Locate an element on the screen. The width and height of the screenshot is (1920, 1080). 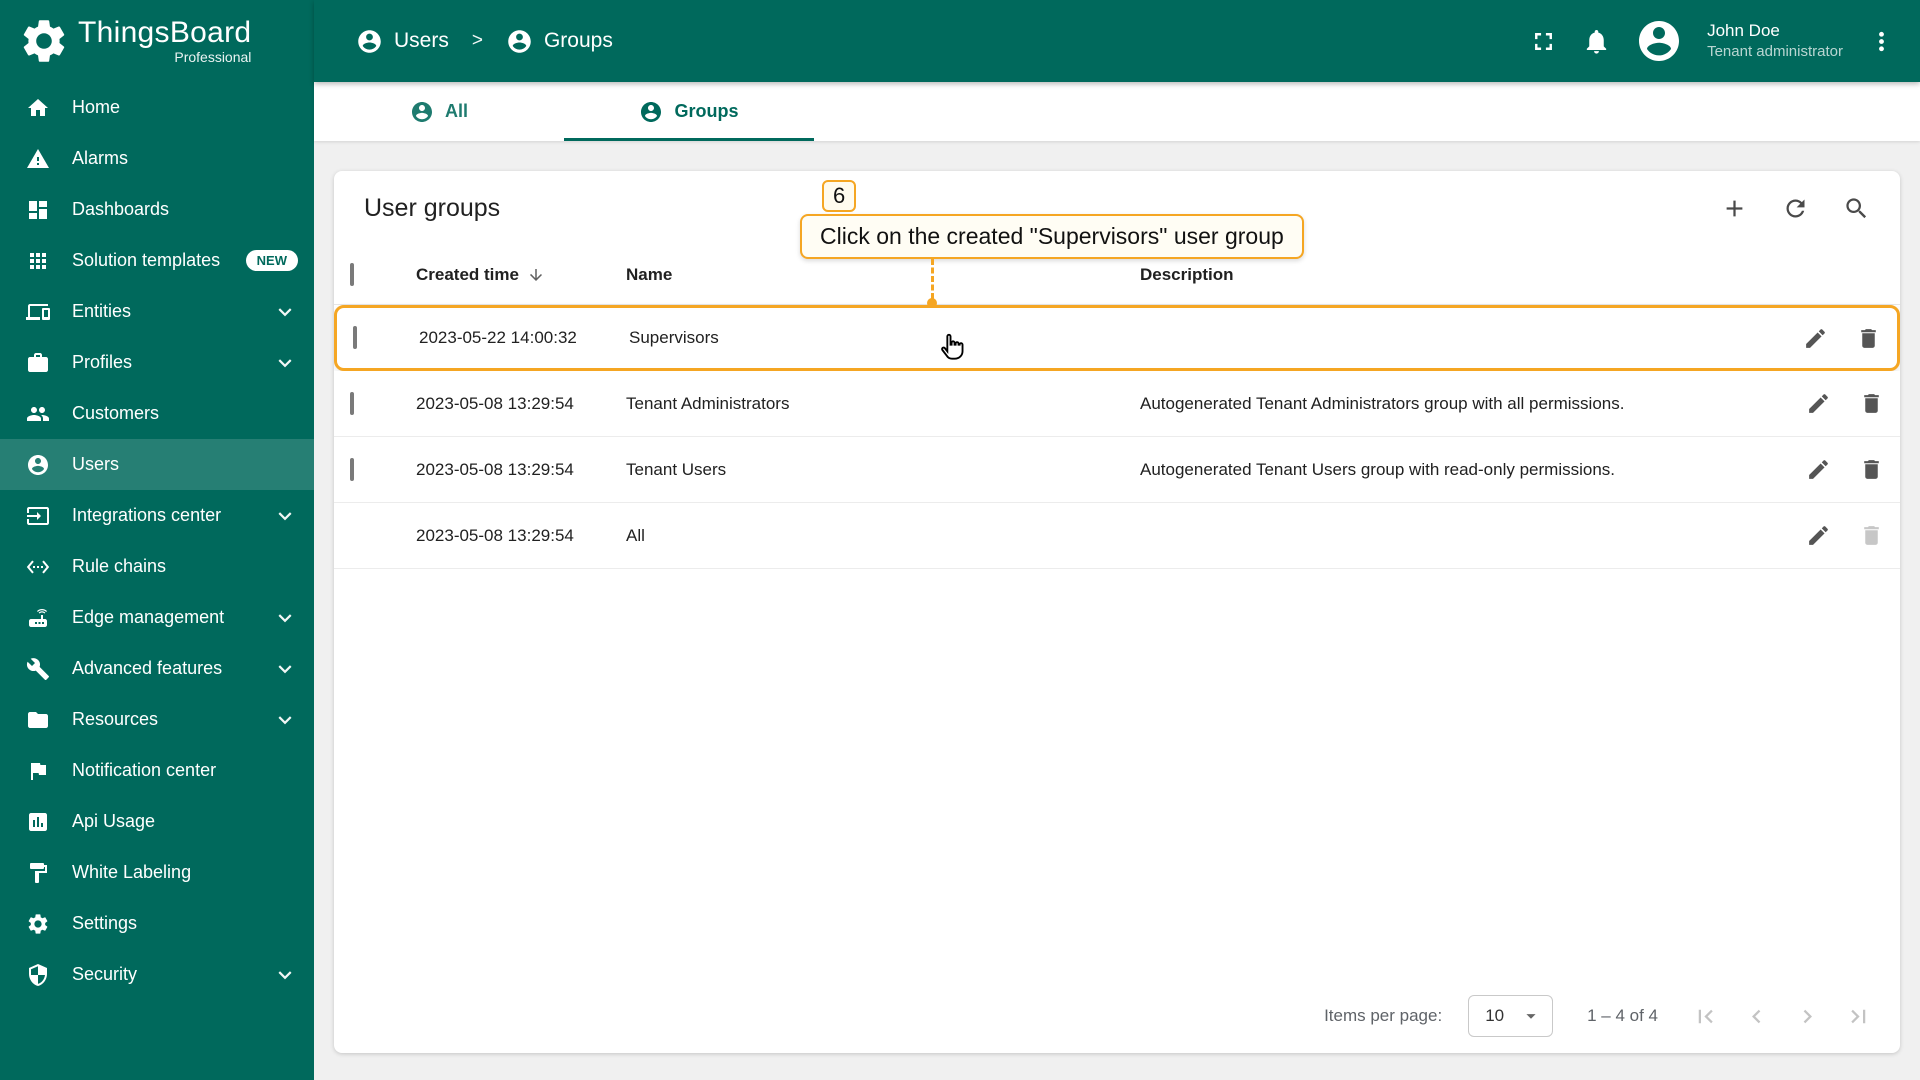
sidebar-item-security: Security is located at coordinates (157, 974).